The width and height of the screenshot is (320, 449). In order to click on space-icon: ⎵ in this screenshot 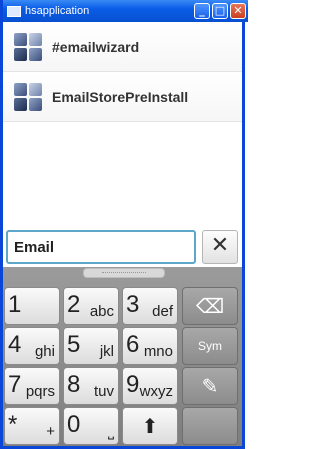, I will do `click(110, 431)`.